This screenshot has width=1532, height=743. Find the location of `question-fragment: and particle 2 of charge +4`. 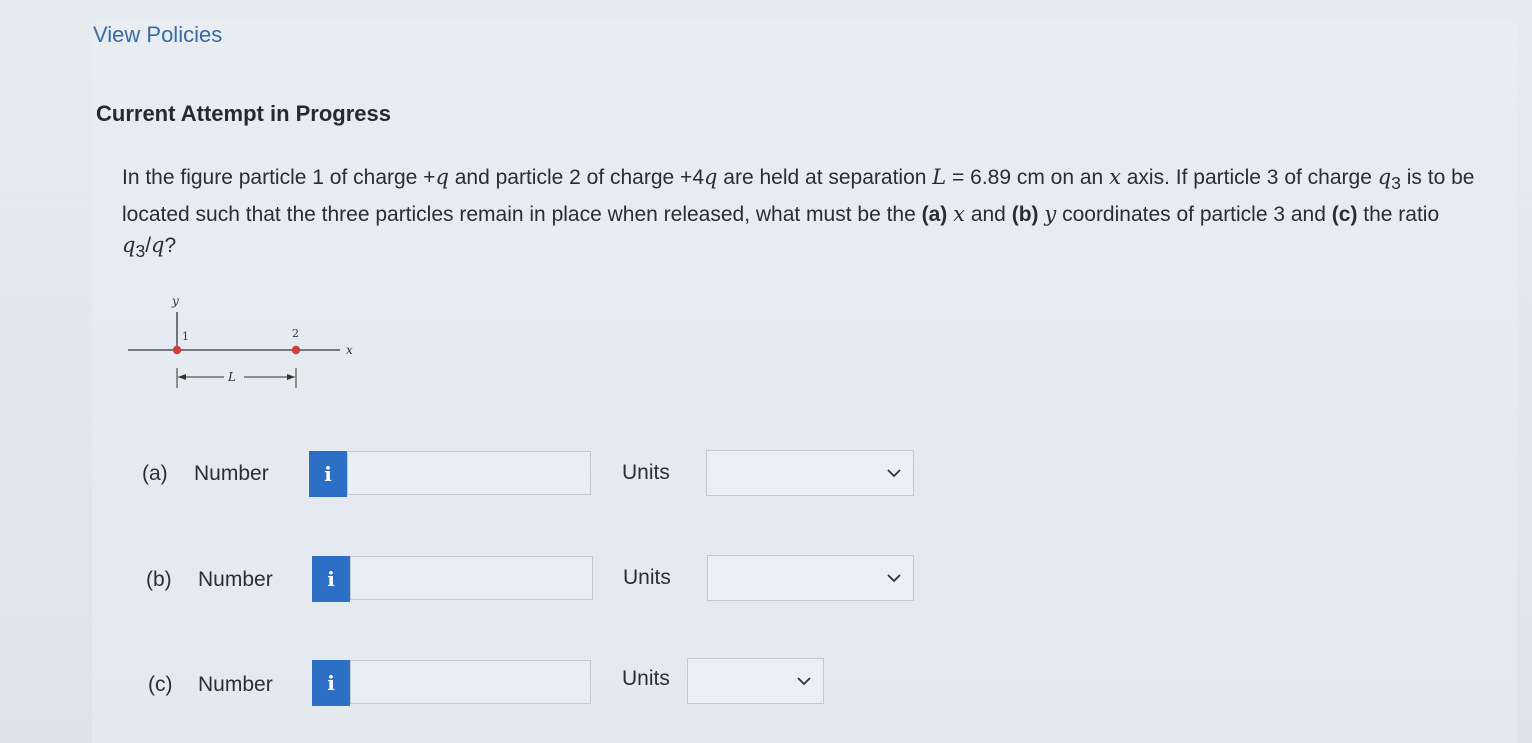

question-fragment: and particle 2 of charge +4 is located at coordinates (576, 177).